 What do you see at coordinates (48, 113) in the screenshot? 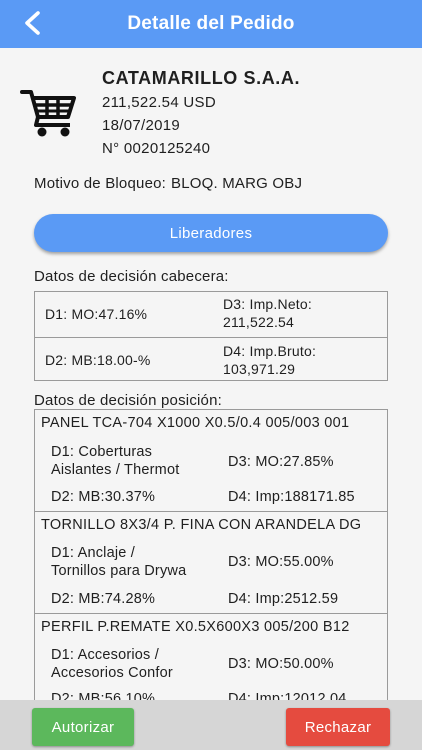
I see `shopping-cart-icon` at bounding box center [48, 113].